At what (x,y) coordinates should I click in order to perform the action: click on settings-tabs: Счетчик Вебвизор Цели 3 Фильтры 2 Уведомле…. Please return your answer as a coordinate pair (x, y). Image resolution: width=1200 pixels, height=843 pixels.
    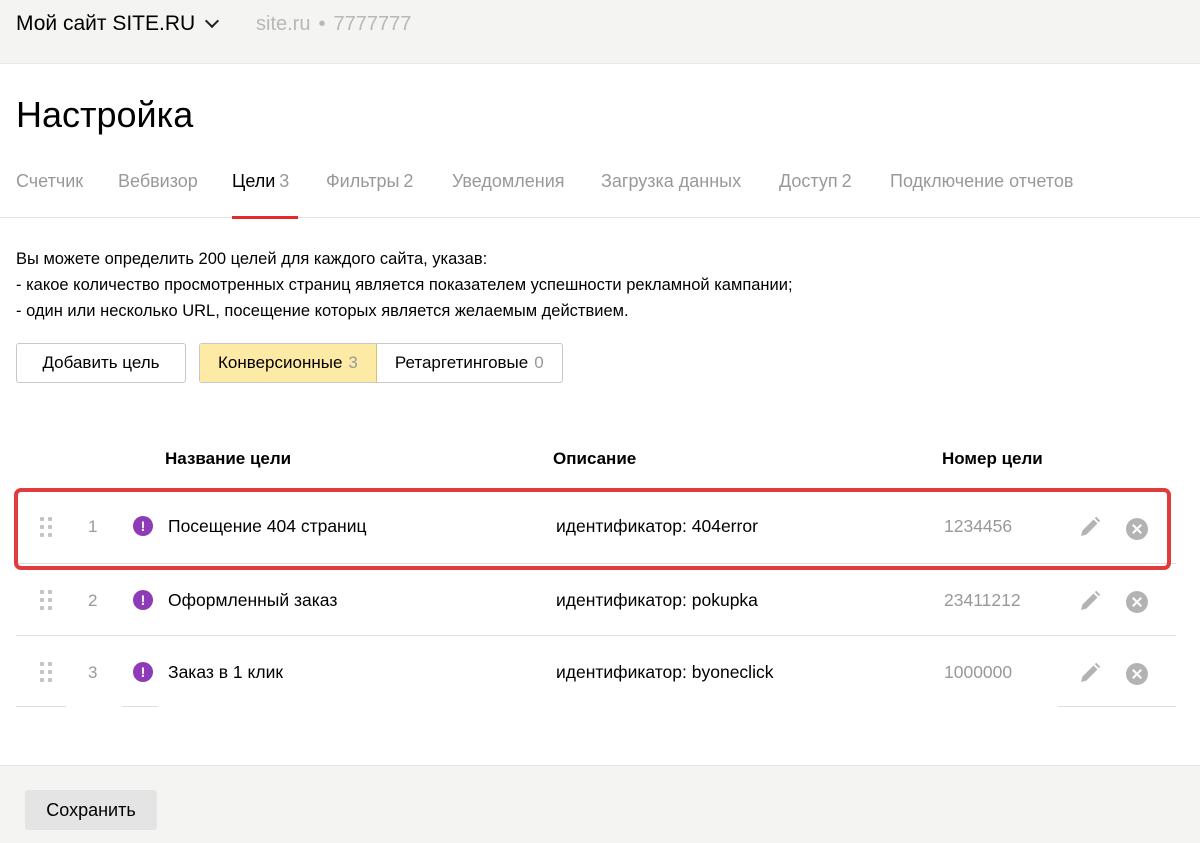
    Looking at the image, I should click on (600, 194).